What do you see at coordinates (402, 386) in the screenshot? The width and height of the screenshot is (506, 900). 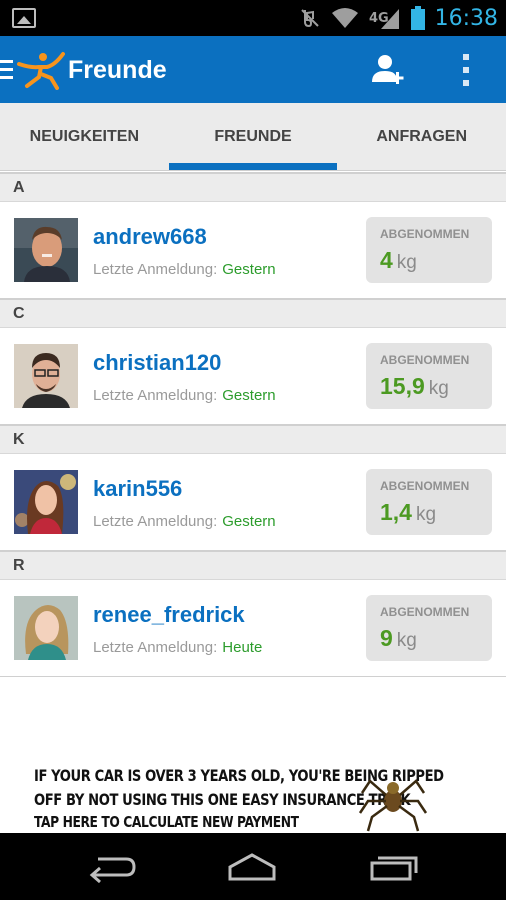 I see `weight-lost-number: 15,9` at bounding box center [402, 386].